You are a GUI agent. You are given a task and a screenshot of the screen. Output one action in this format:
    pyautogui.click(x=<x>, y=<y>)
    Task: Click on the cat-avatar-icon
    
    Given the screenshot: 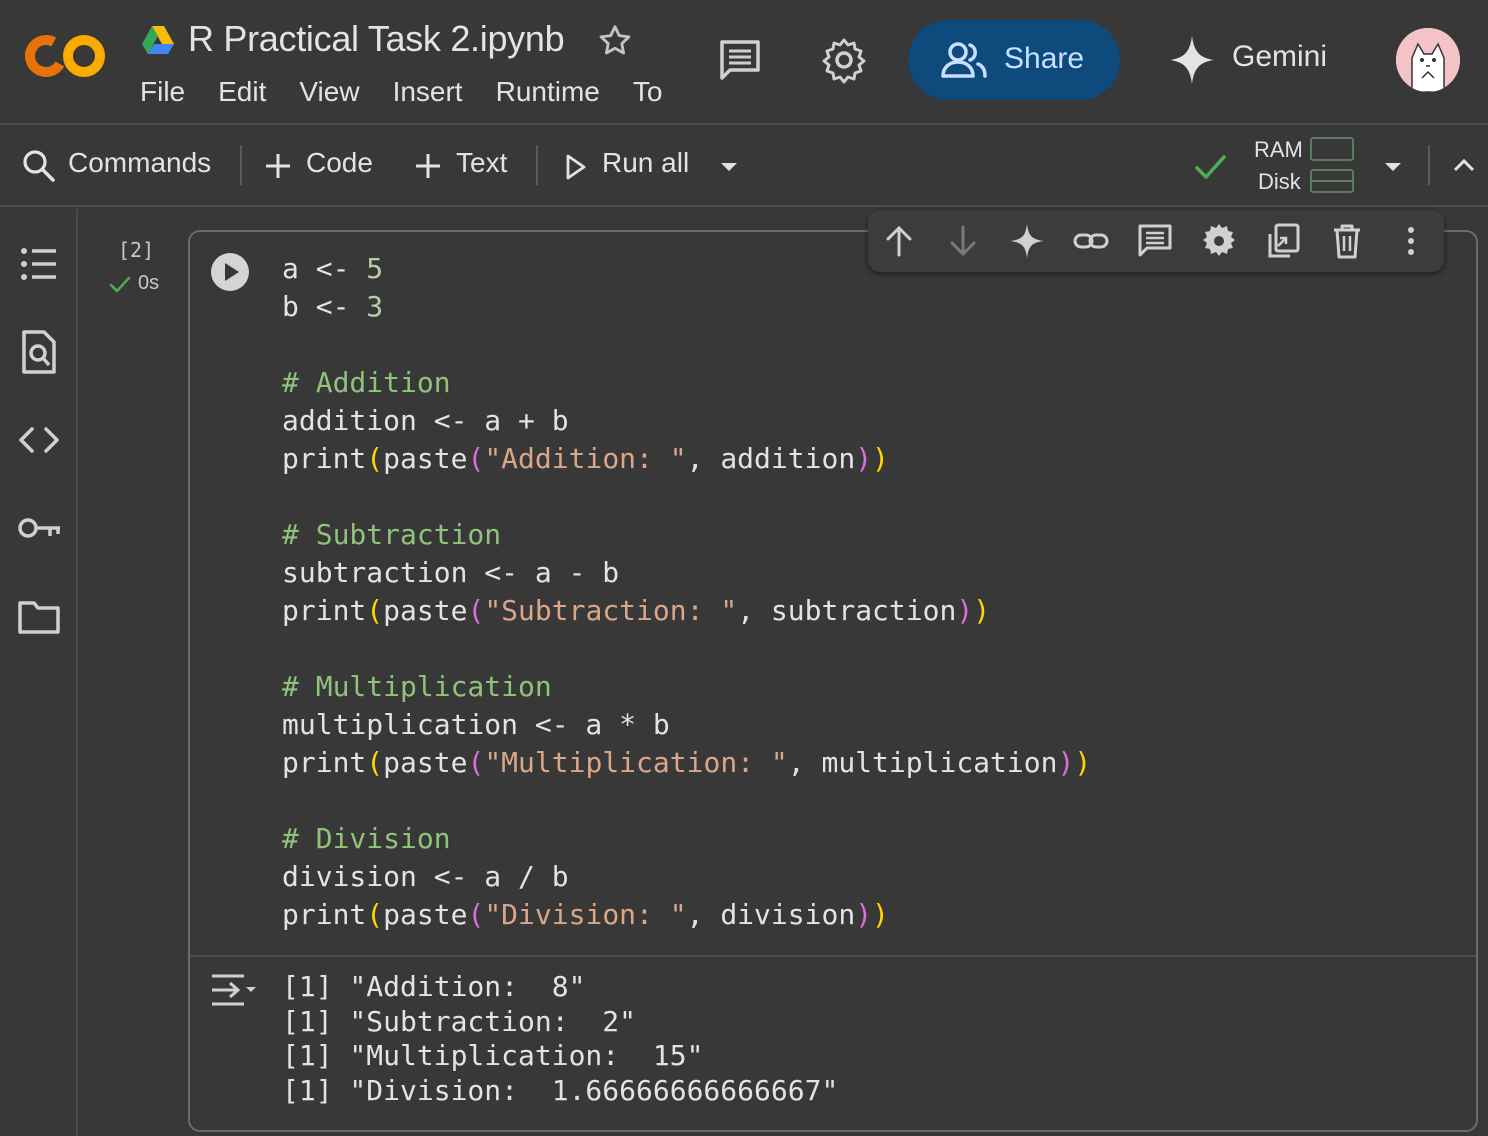 What is the action you would take?
    pyautogui.click(x=1428, y=60)
    